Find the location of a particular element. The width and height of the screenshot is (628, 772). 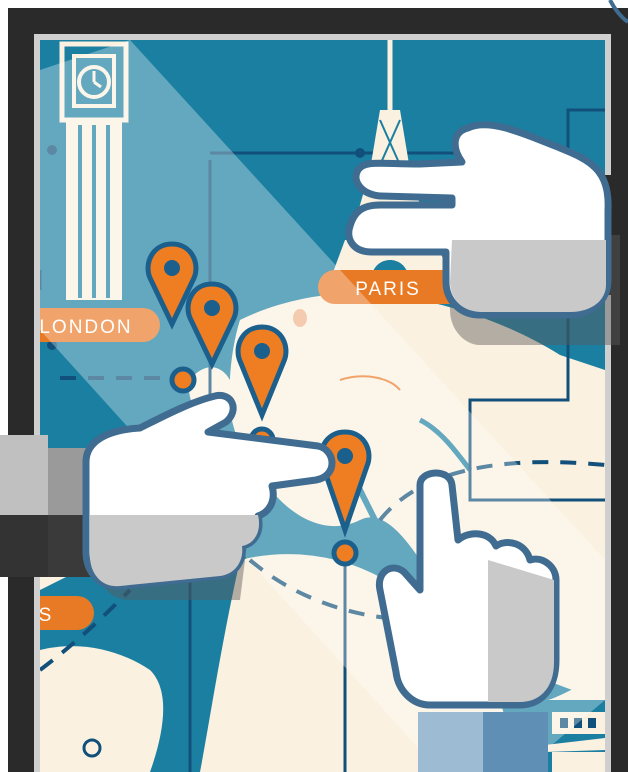

paris-label: PARIS is located at coordinates (388, 289).